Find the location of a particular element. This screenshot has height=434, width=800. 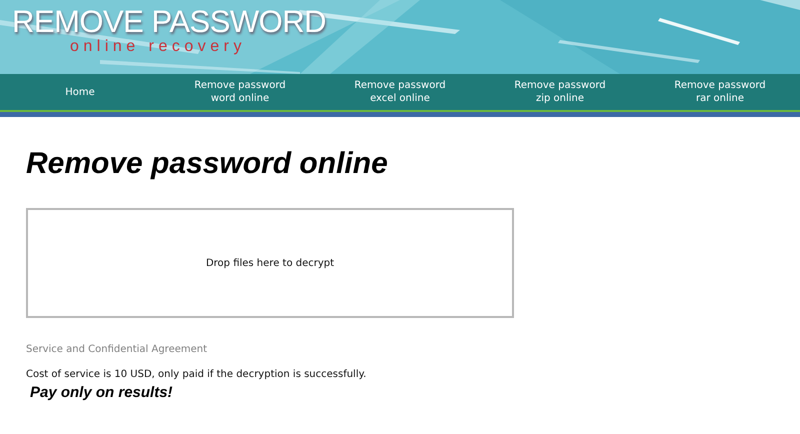

cost-text: Cost of service is 10 USD, only paid if the decryption is successfully. is located at coordinates (197, 374).